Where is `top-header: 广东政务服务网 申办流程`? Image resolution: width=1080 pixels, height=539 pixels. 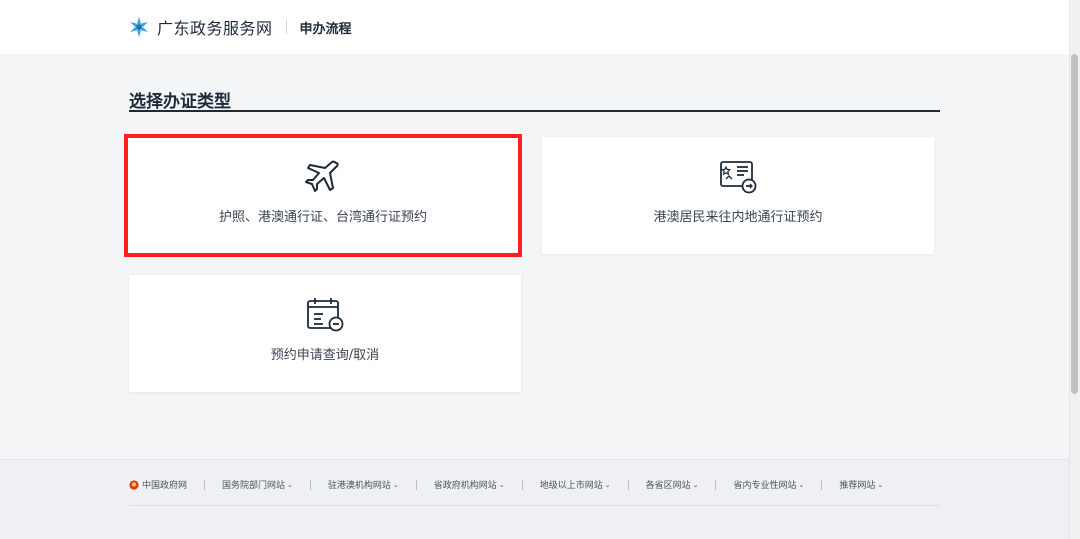 top-header: 广东政务服务网 申办流程 is located at coordinates (534, 27).